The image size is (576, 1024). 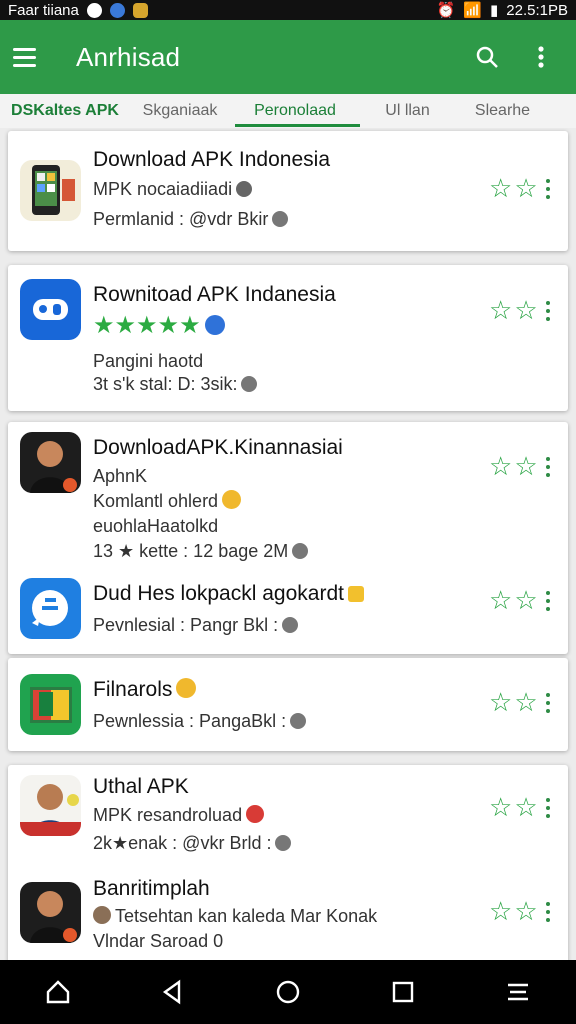 What do you see at coordinates (50, 704) in the screenshot?
I see `gallery-app-icon` at bounding box center [50, 704].